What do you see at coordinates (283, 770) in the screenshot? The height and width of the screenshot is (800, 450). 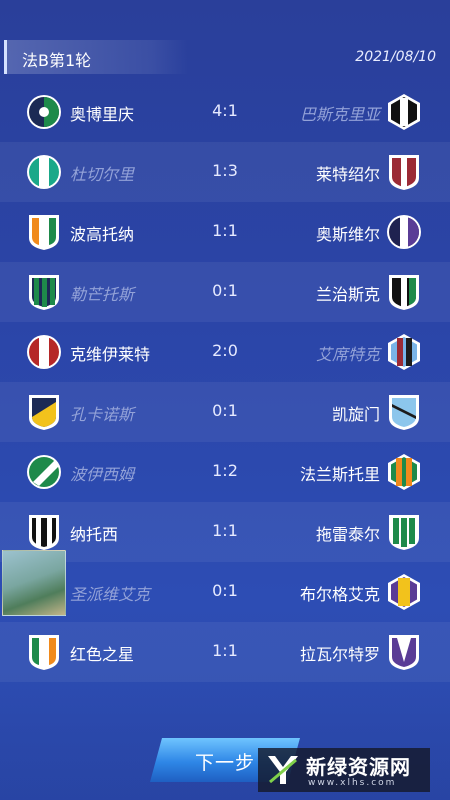 I see `watermark-logo-icon` at bounding box center [283, 770].